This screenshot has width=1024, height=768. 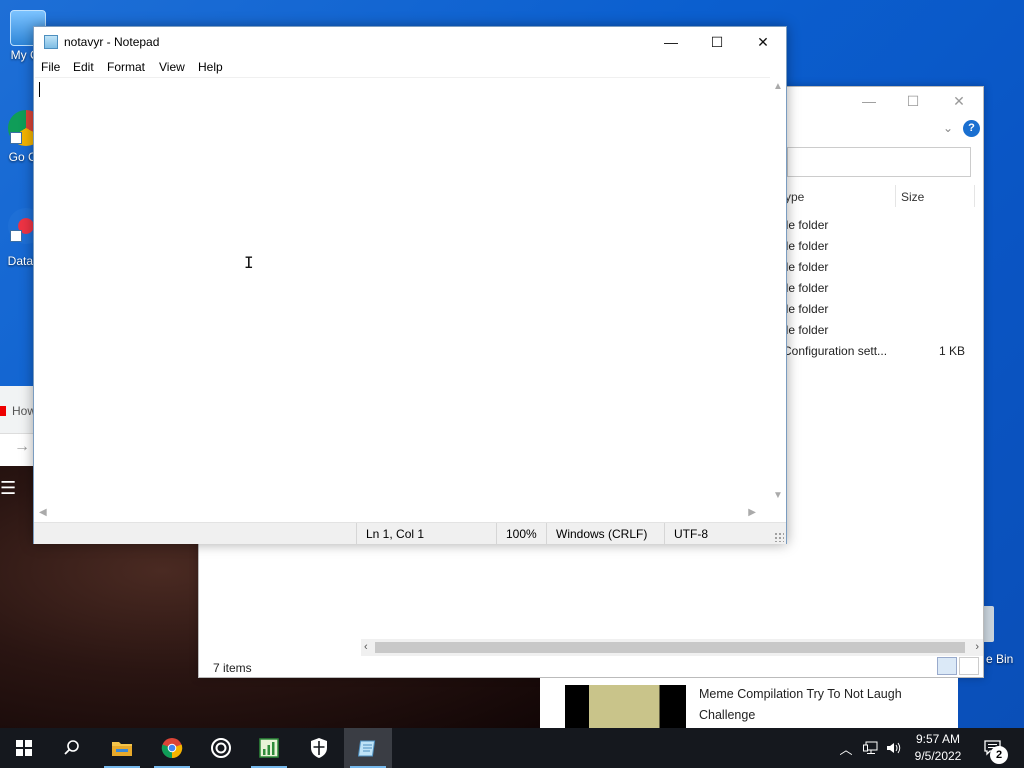 What do you see at coordinates (719, 534) in the screenshot?
I see `status-encoding: UTF-8` at bounding box center [719, 534].